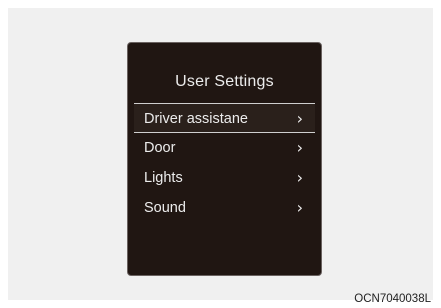 The width and height of the screenshot is (441, 308). Describe the element at coordinates (165, 208) in the screenshot. I see `menu-item-label: Sound` at that location.